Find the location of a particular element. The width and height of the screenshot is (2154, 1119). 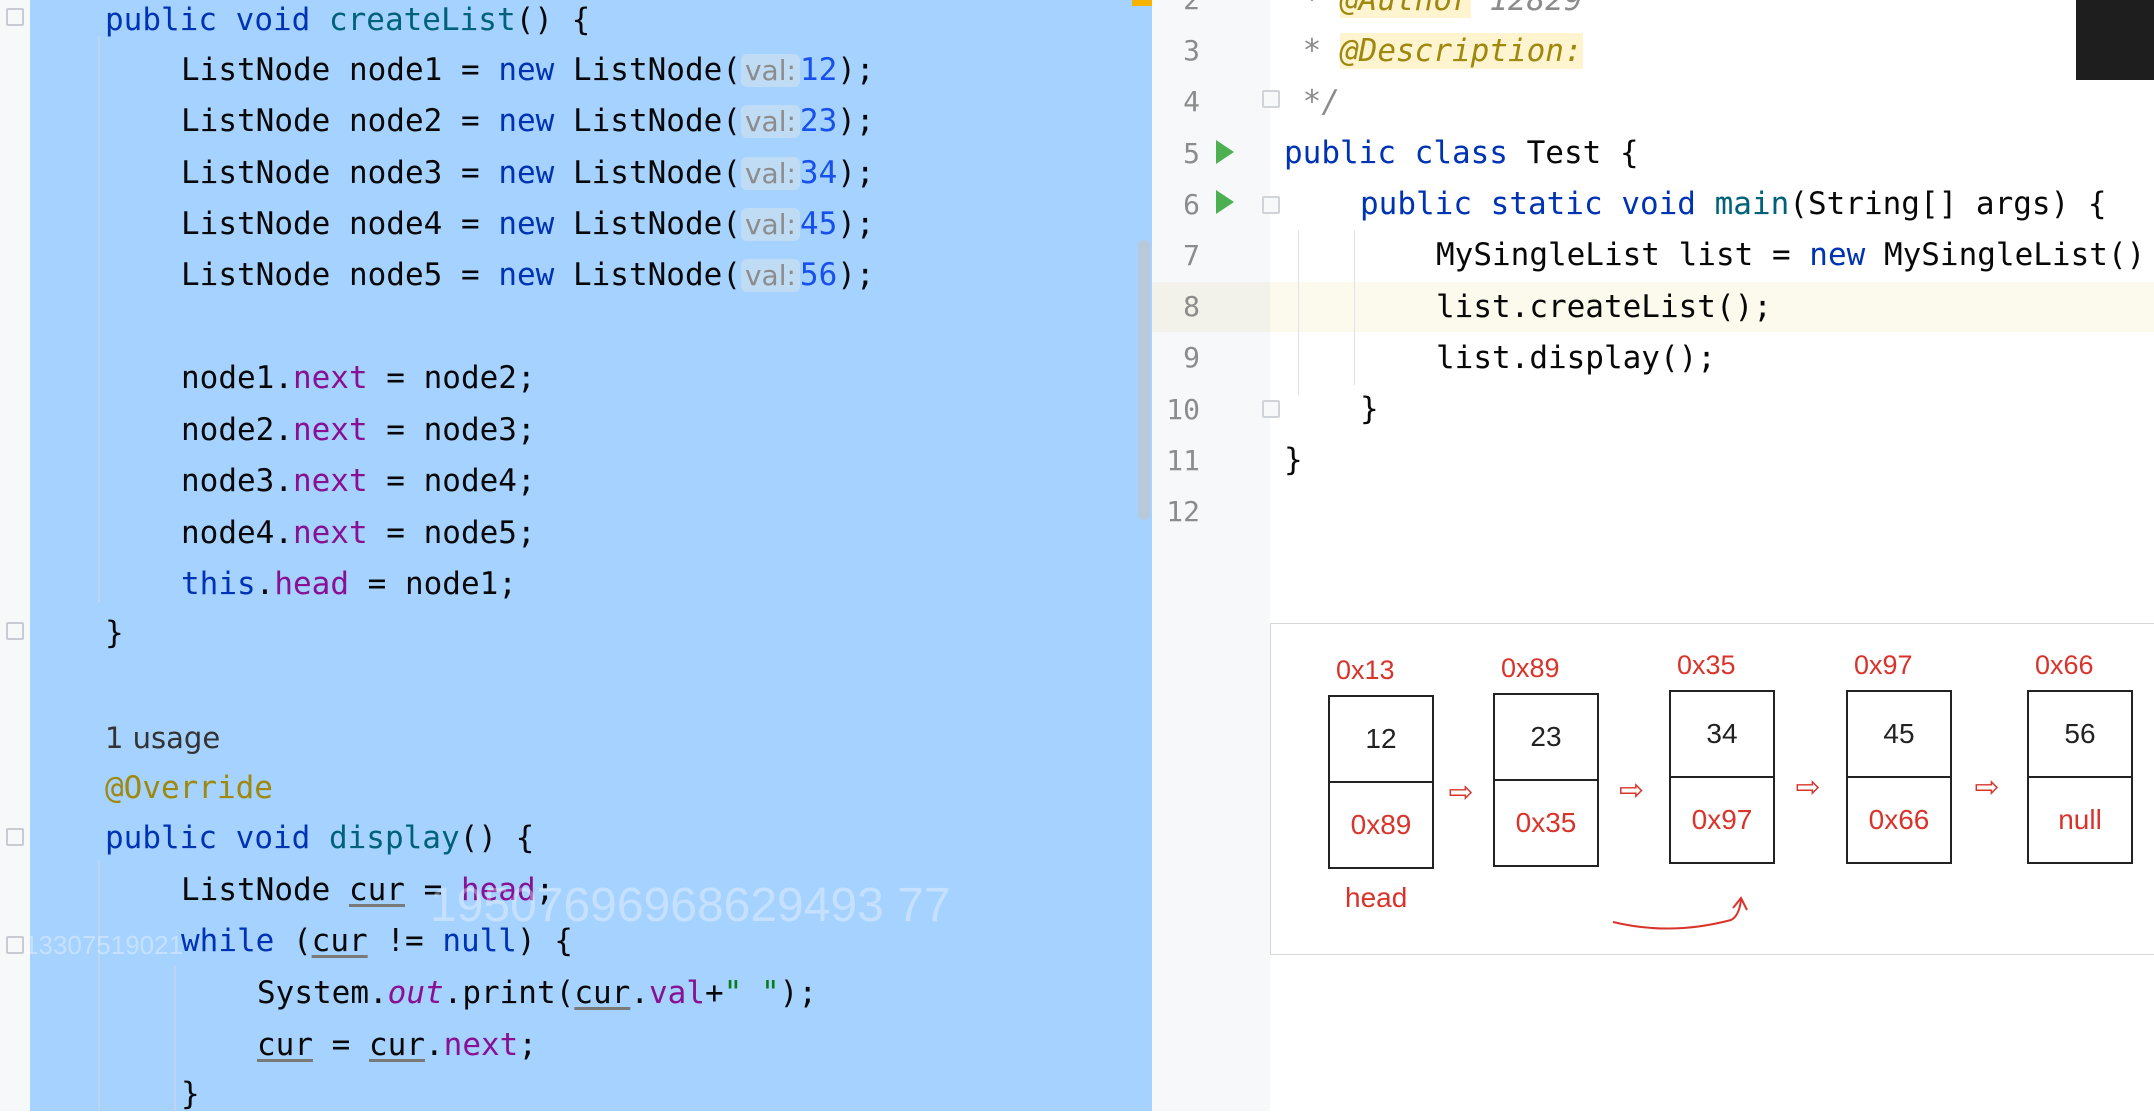

code-line-class: public class Test { is located at coordinates (1461, 153).